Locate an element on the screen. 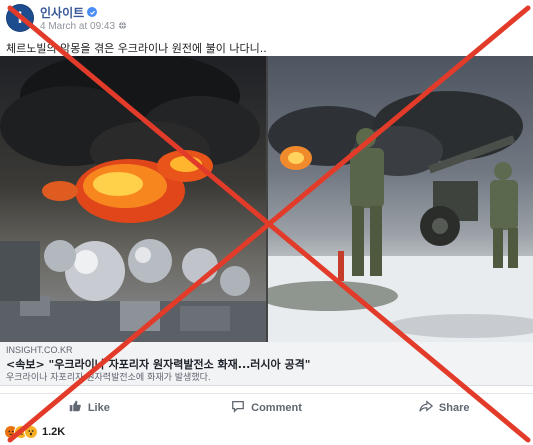 The height and width of the screenshot is (445, 533). comment-icon is located at coordinates (238, 407).